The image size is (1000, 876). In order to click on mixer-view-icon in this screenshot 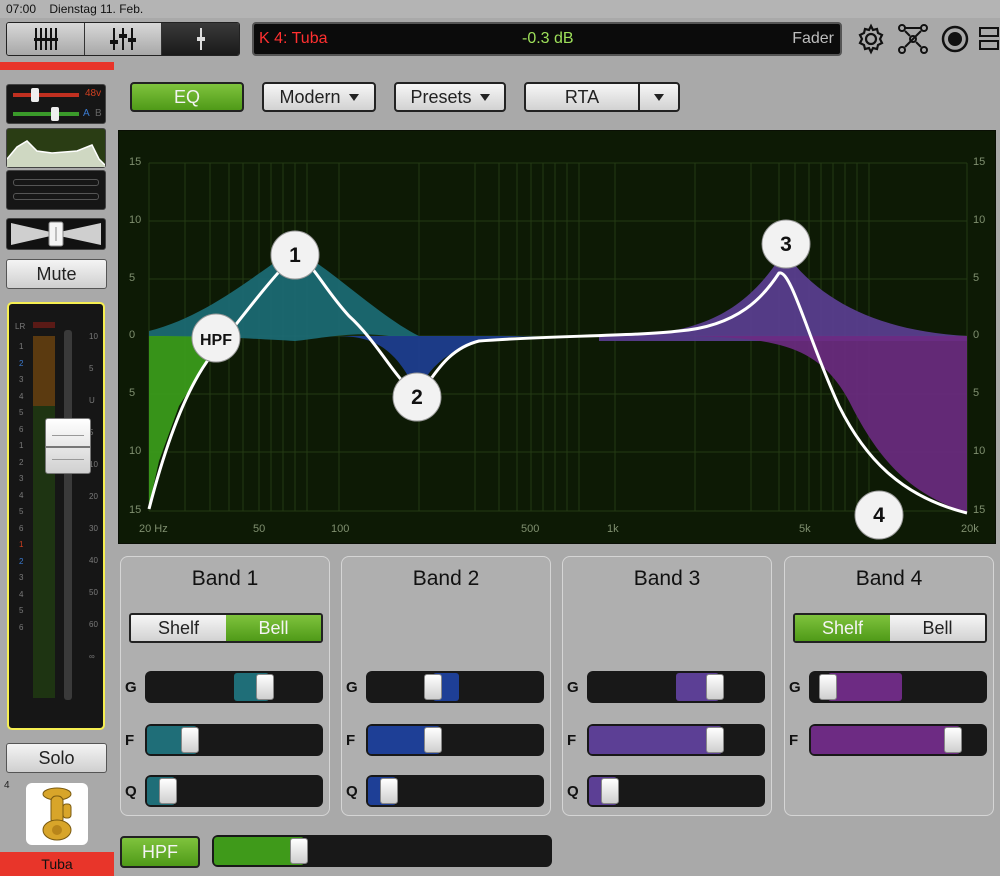, I will do `click(46, 39)`.